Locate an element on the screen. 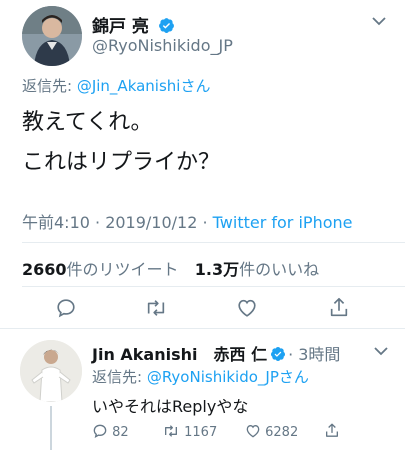  reply-to-line: 返信先: @Jin_Akanishiさん is located at coordinates (116, 85).